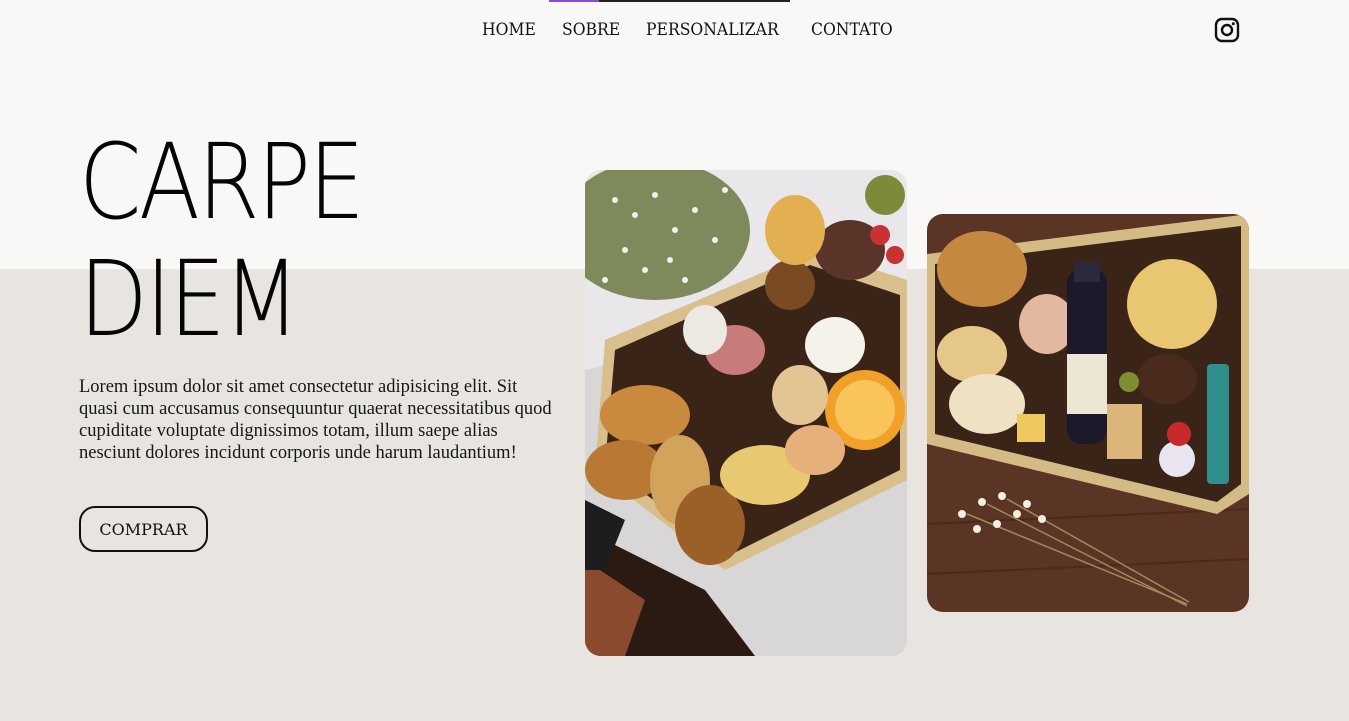 This screenshot has width=1349, height=721. What do you see at coordinates (852, 30) in the screenshot?
I see `nav-item-contato: CONTATO` at bounding box center [852, 30].